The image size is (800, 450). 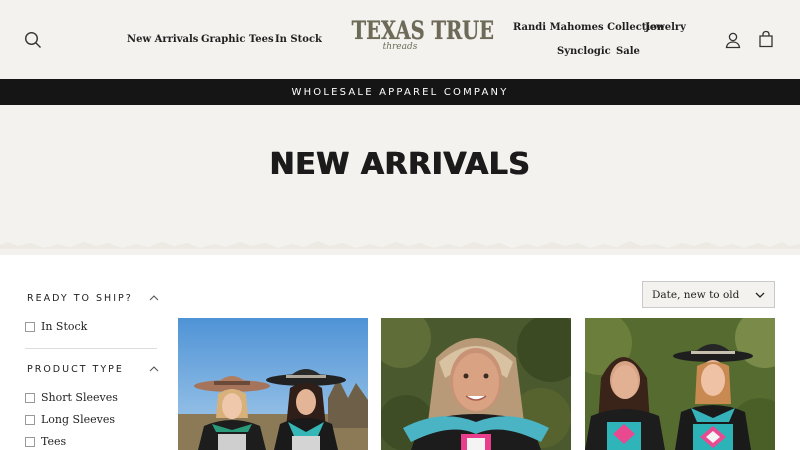 I want to click on filter-long-sleeves: Long Sleeves, so click(x=70, y=419).